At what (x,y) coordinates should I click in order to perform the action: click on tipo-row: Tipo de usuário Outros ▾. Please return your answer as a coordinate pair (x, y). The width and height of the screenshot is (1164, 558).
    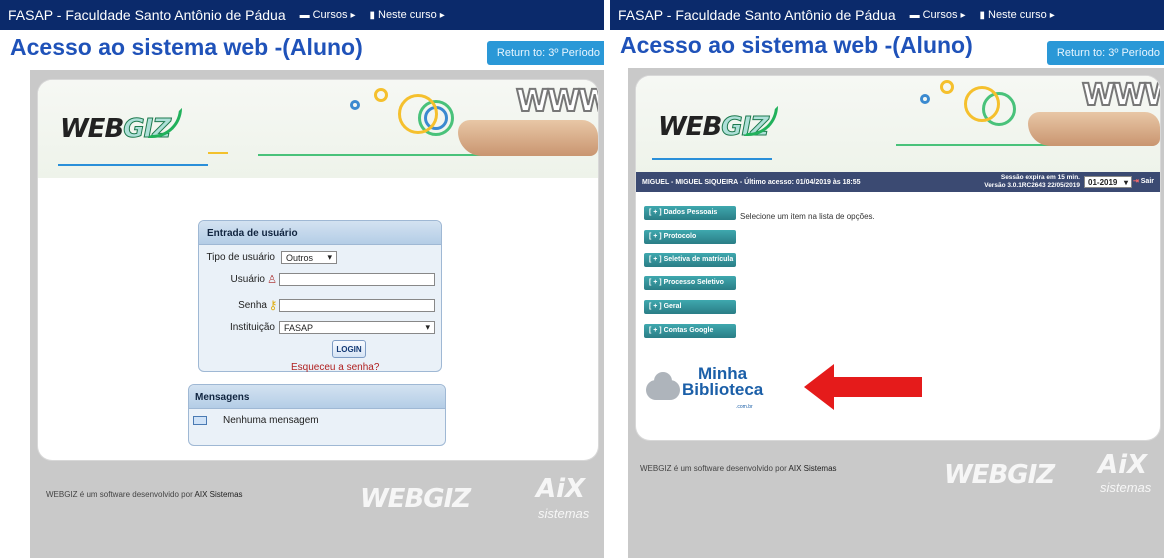
    Looking at the image, I should click on (270, 257).